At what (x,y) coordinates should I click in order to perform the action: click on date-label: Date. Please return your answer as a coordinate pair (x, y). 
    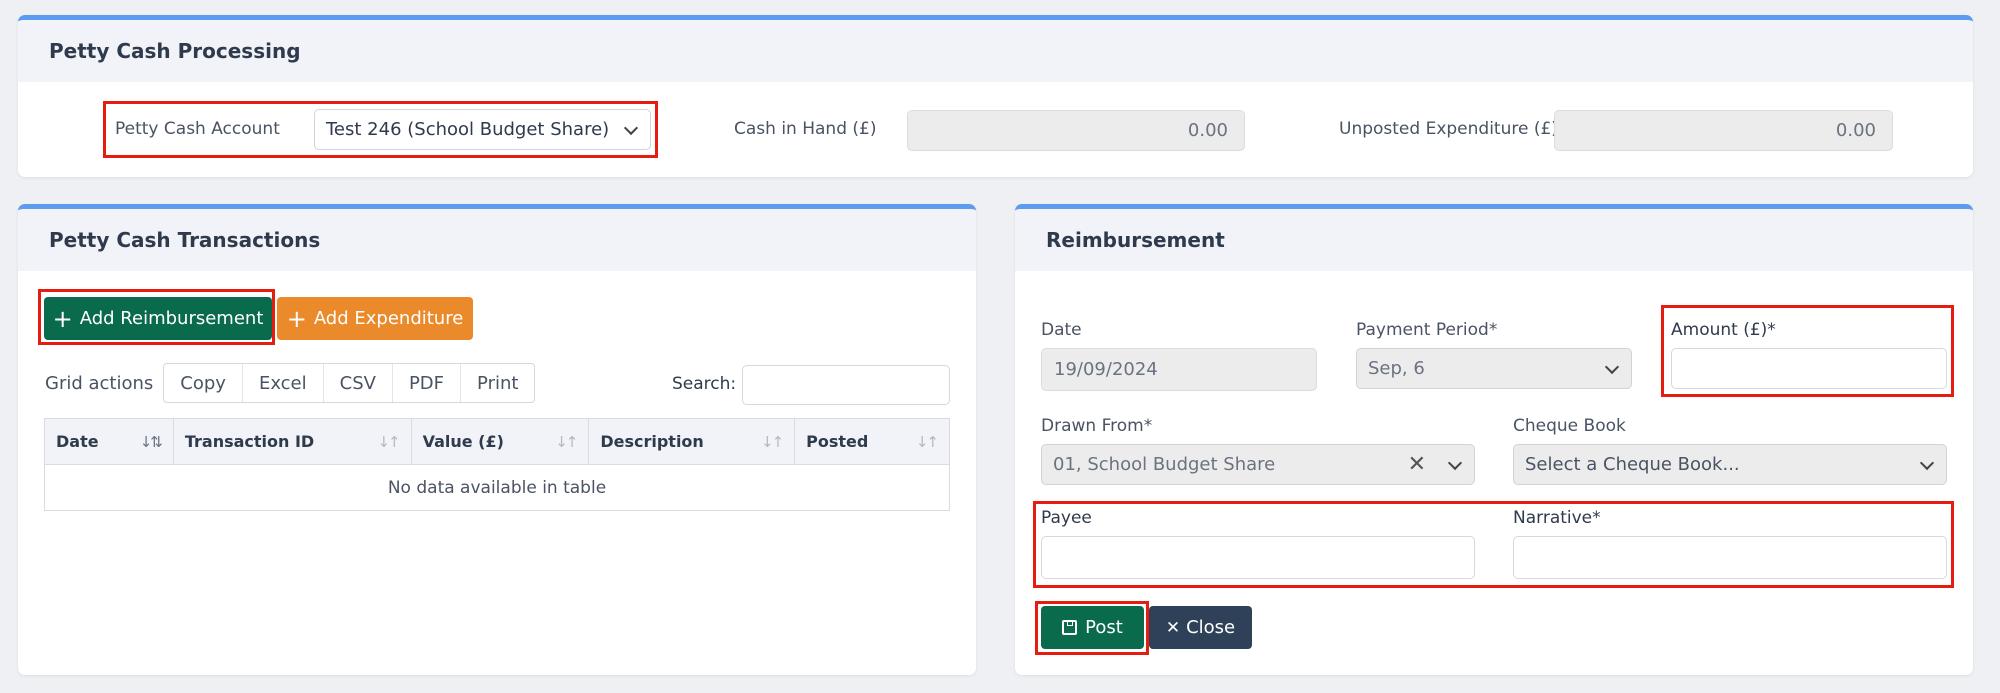
    Looking at the image, I should click on (1061, 330).